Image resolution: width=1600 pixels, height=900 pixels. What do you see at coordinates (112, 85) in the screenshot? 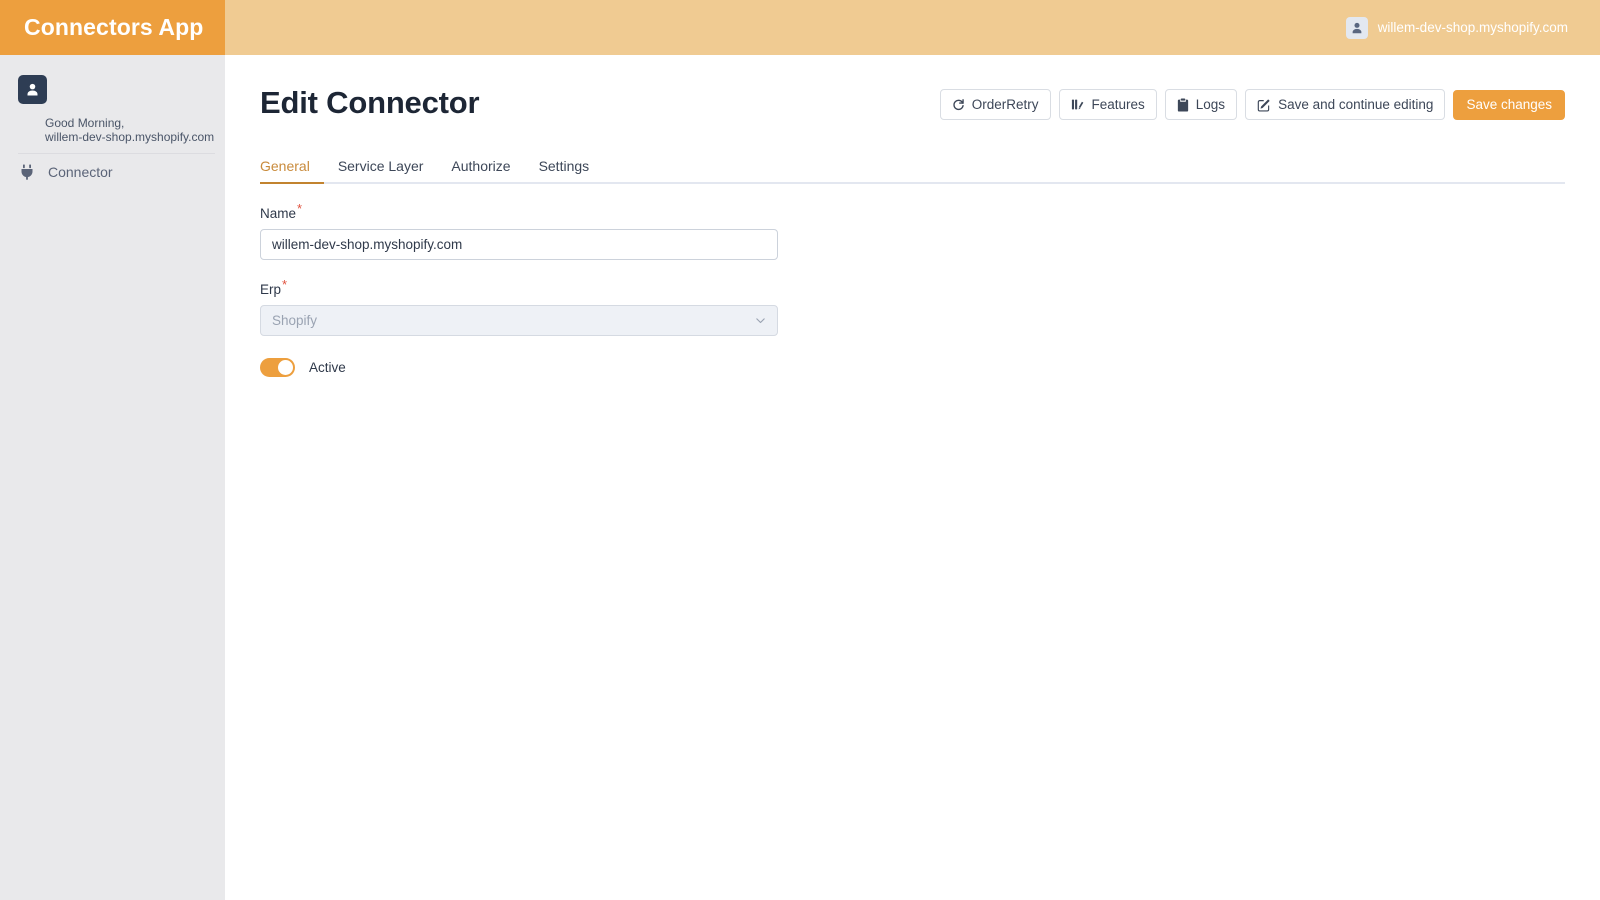
I see `sidebar-avatar-wrap` at bounding box center [112, 85].